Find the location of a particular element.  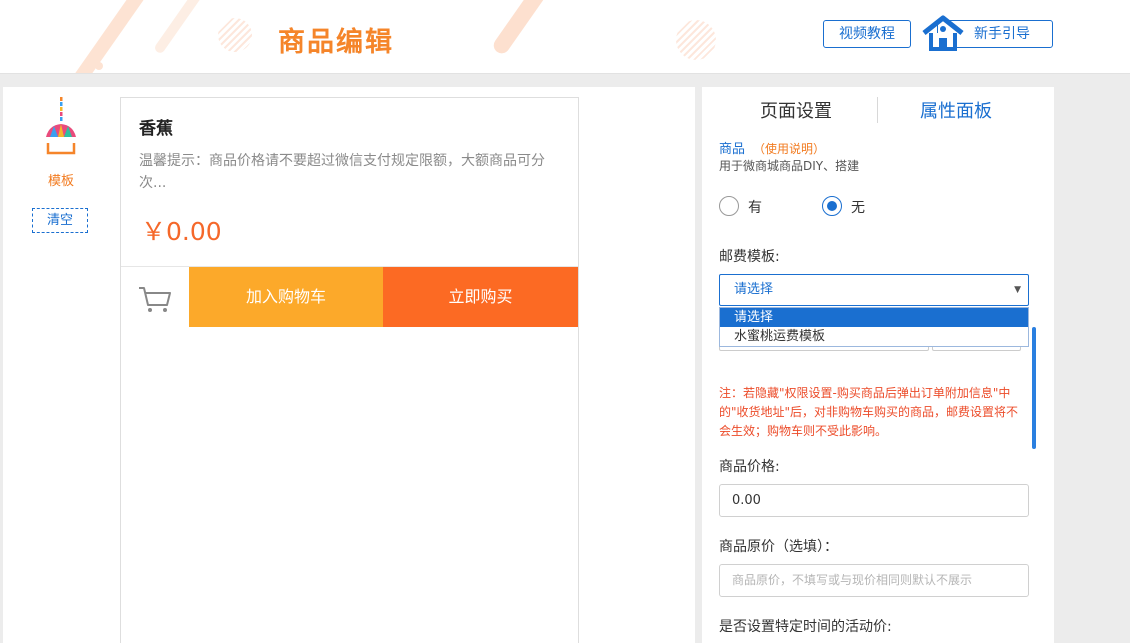

template-label: 模板 is located at coordinates (61, 179).